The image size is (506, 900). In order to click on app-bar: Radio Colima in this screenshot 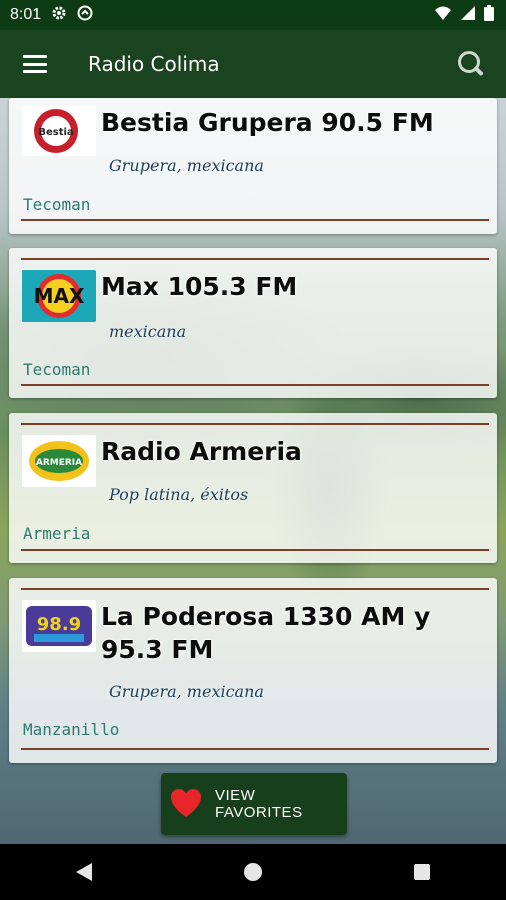, I will do `click(253, 64)`.